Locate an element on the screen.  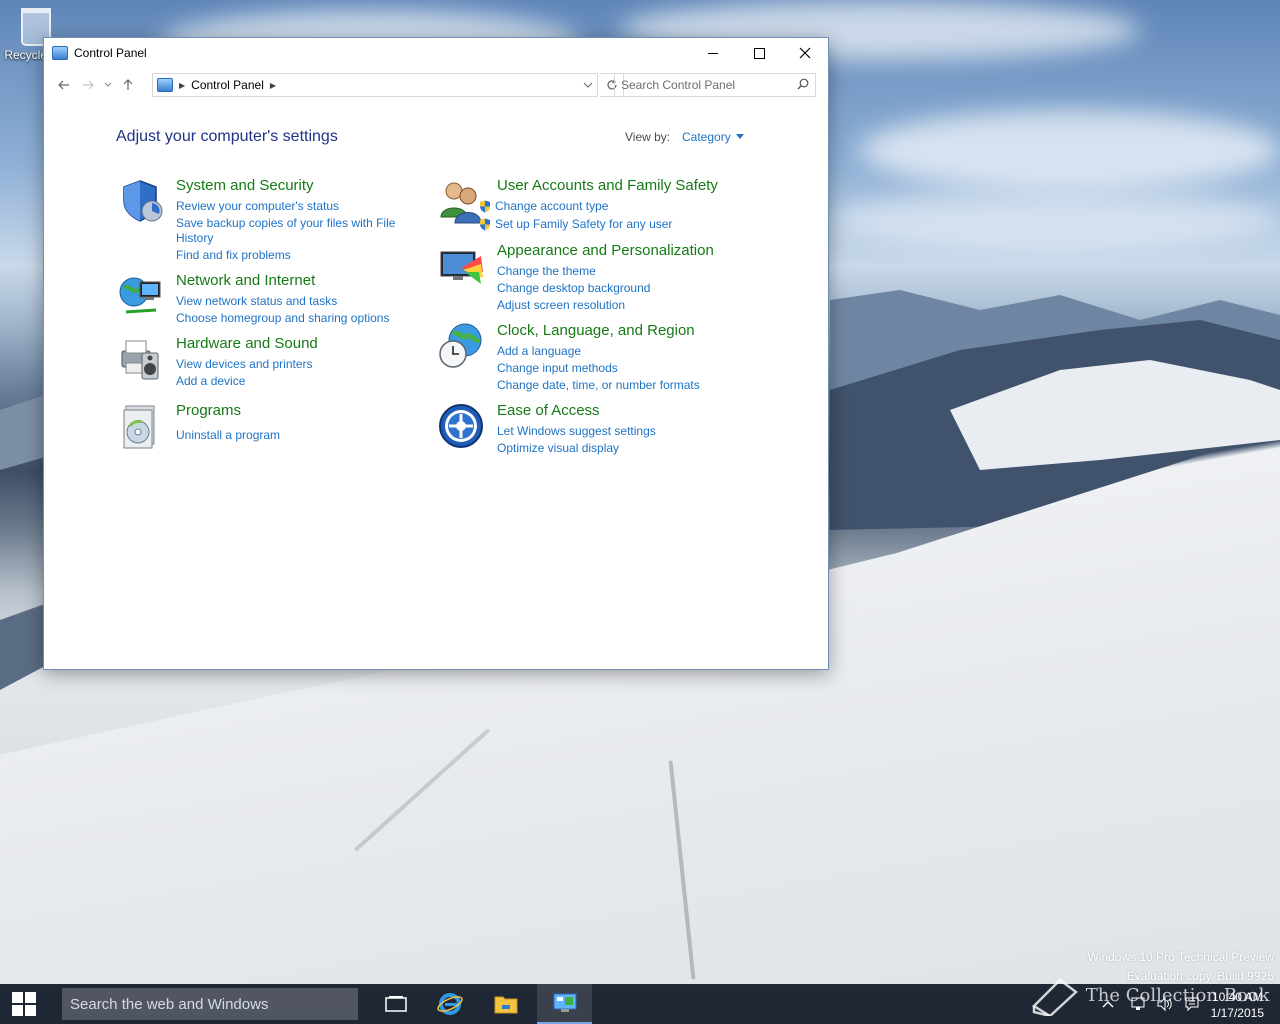
category-programs: Programs Uninstall a program is located at coordinates (266, 427).